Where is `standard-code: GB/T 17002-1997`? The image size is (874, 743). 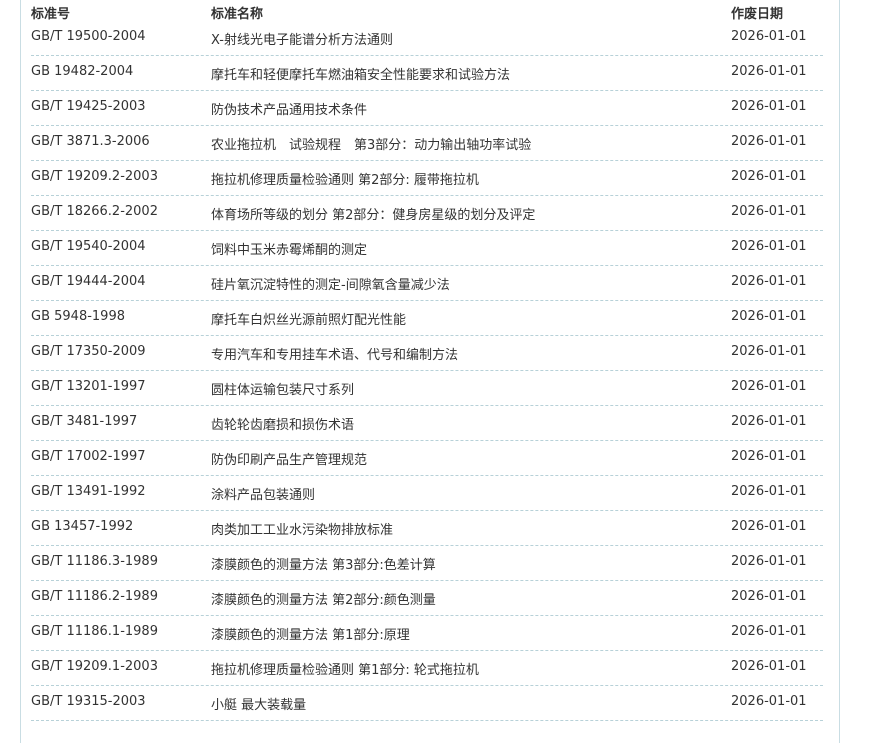
standard-code: GB/T 17002-1997 is located at coordinates (88, 456).